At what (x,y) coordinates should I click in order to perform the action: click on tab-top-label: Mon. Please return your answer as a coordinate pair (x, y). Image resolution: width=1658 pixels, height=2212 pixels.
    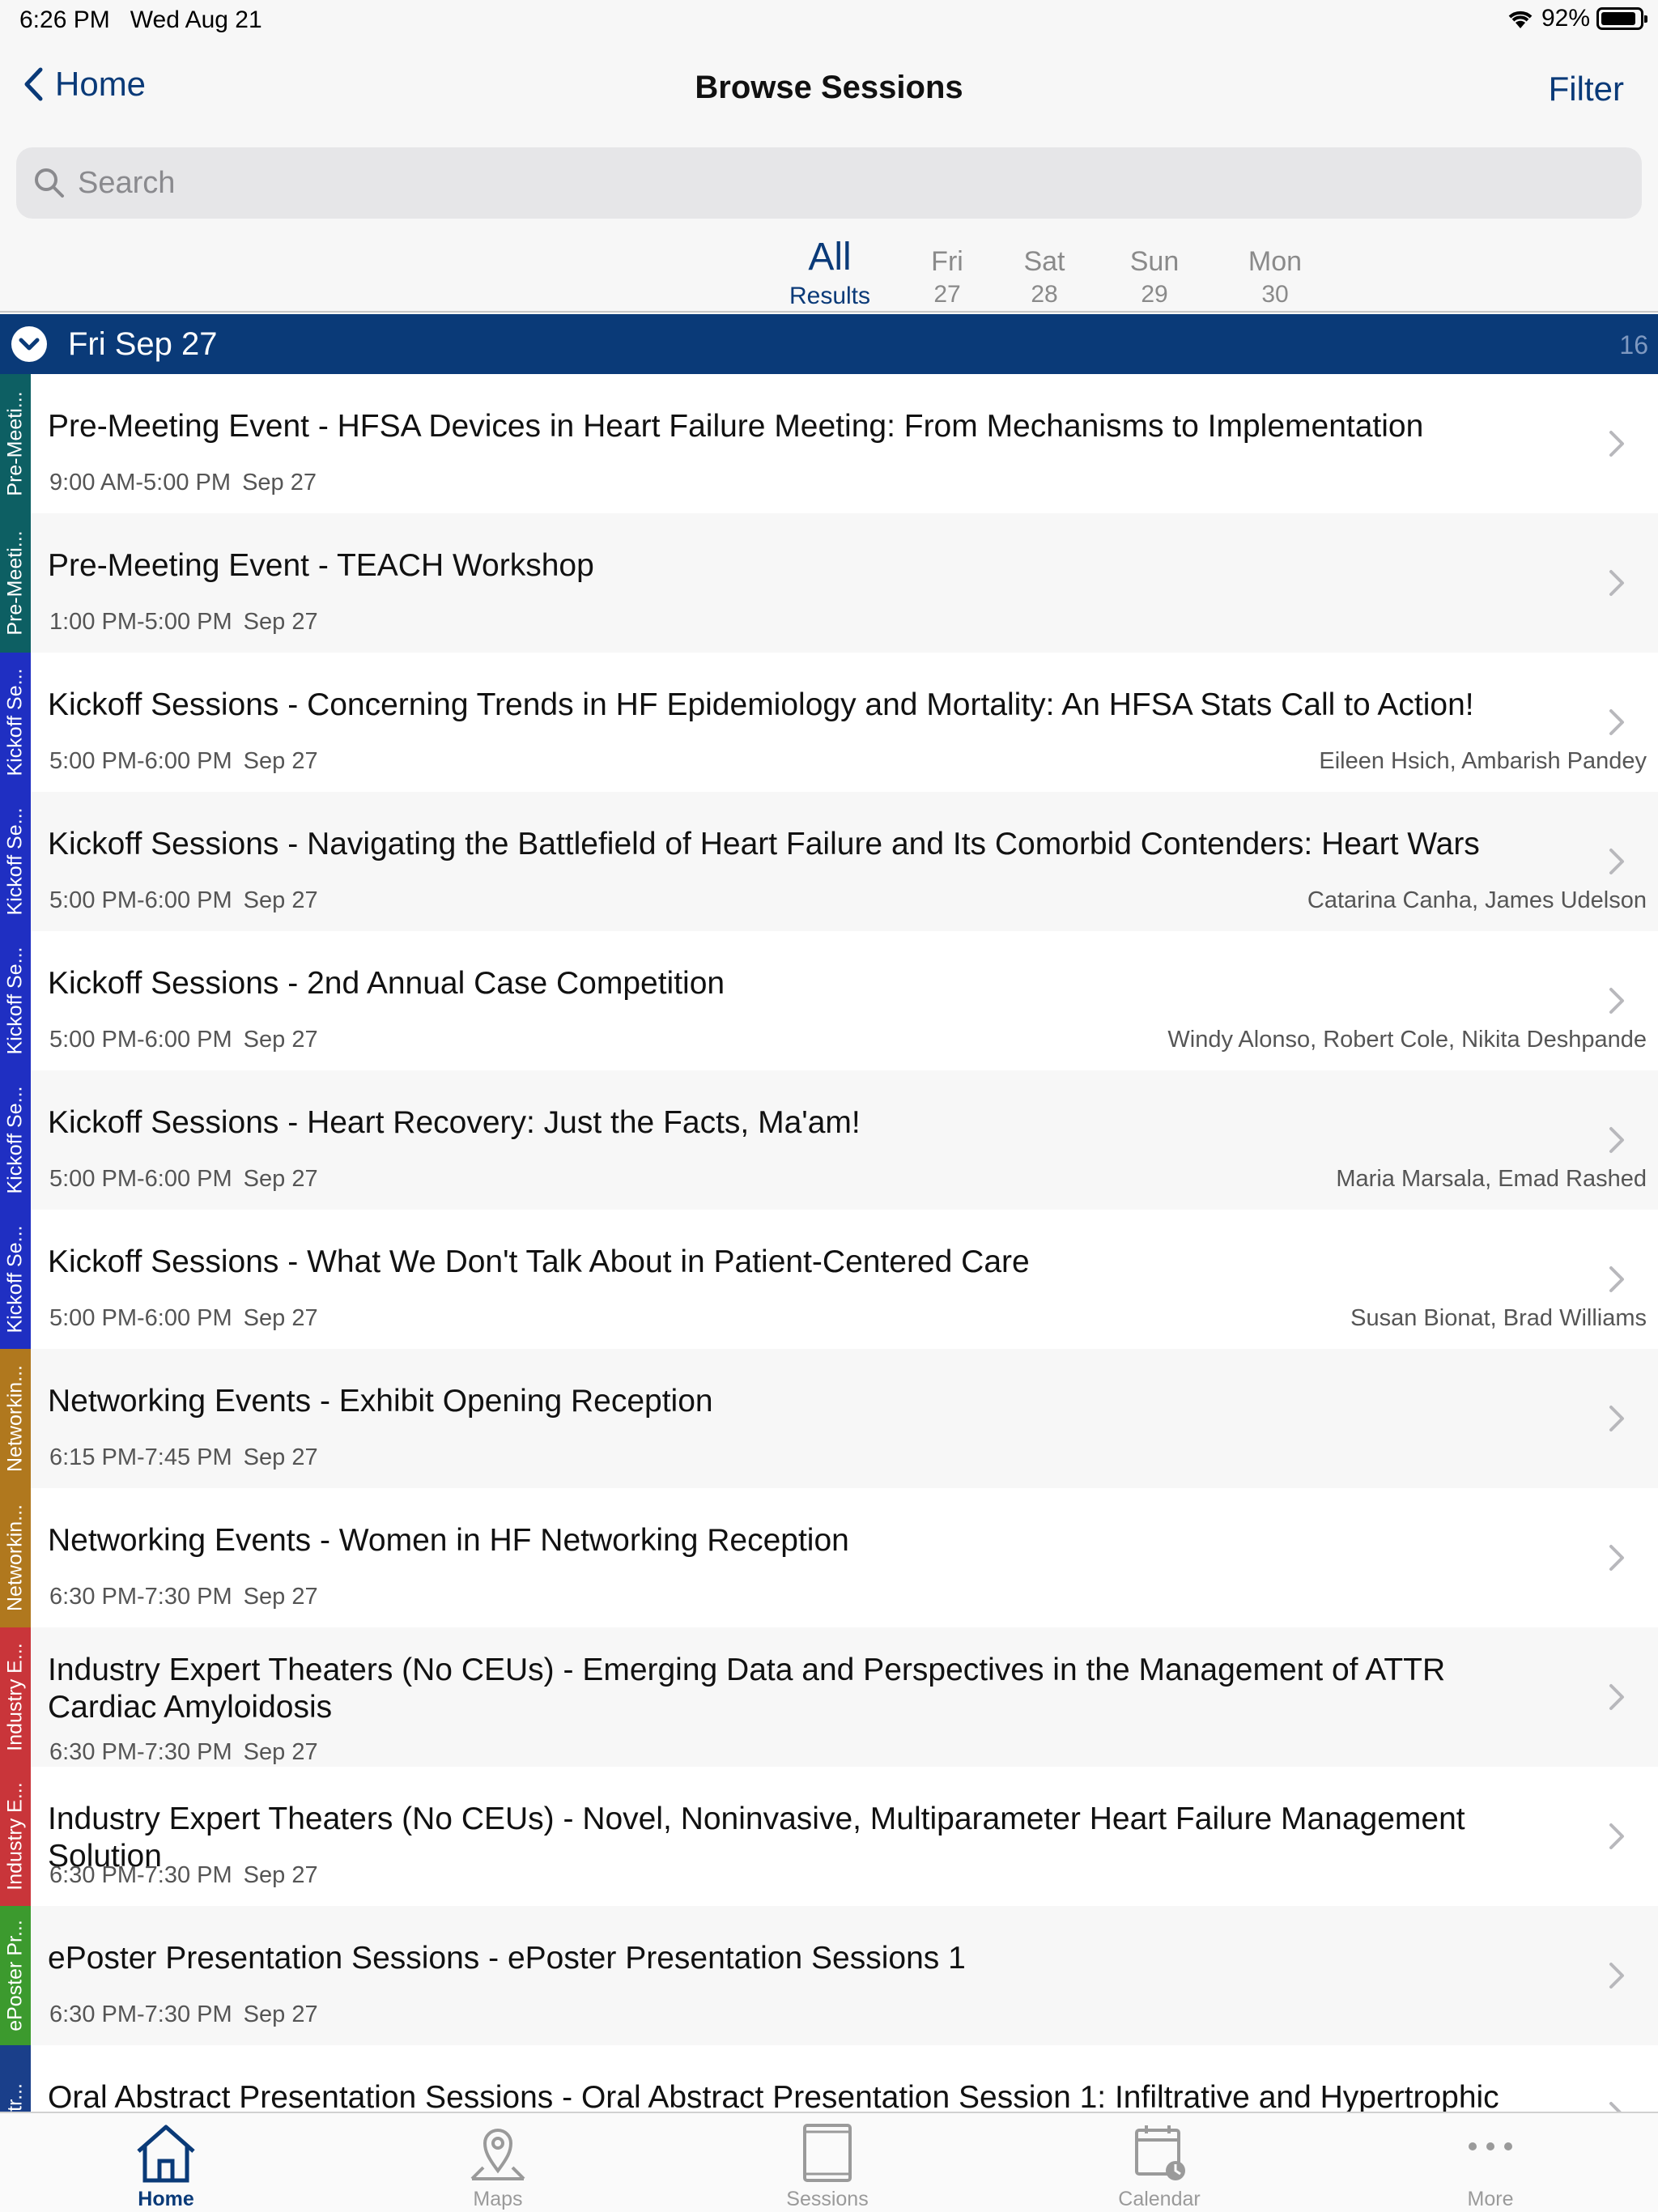
    Looking at the image, I should click on (1275, 261).